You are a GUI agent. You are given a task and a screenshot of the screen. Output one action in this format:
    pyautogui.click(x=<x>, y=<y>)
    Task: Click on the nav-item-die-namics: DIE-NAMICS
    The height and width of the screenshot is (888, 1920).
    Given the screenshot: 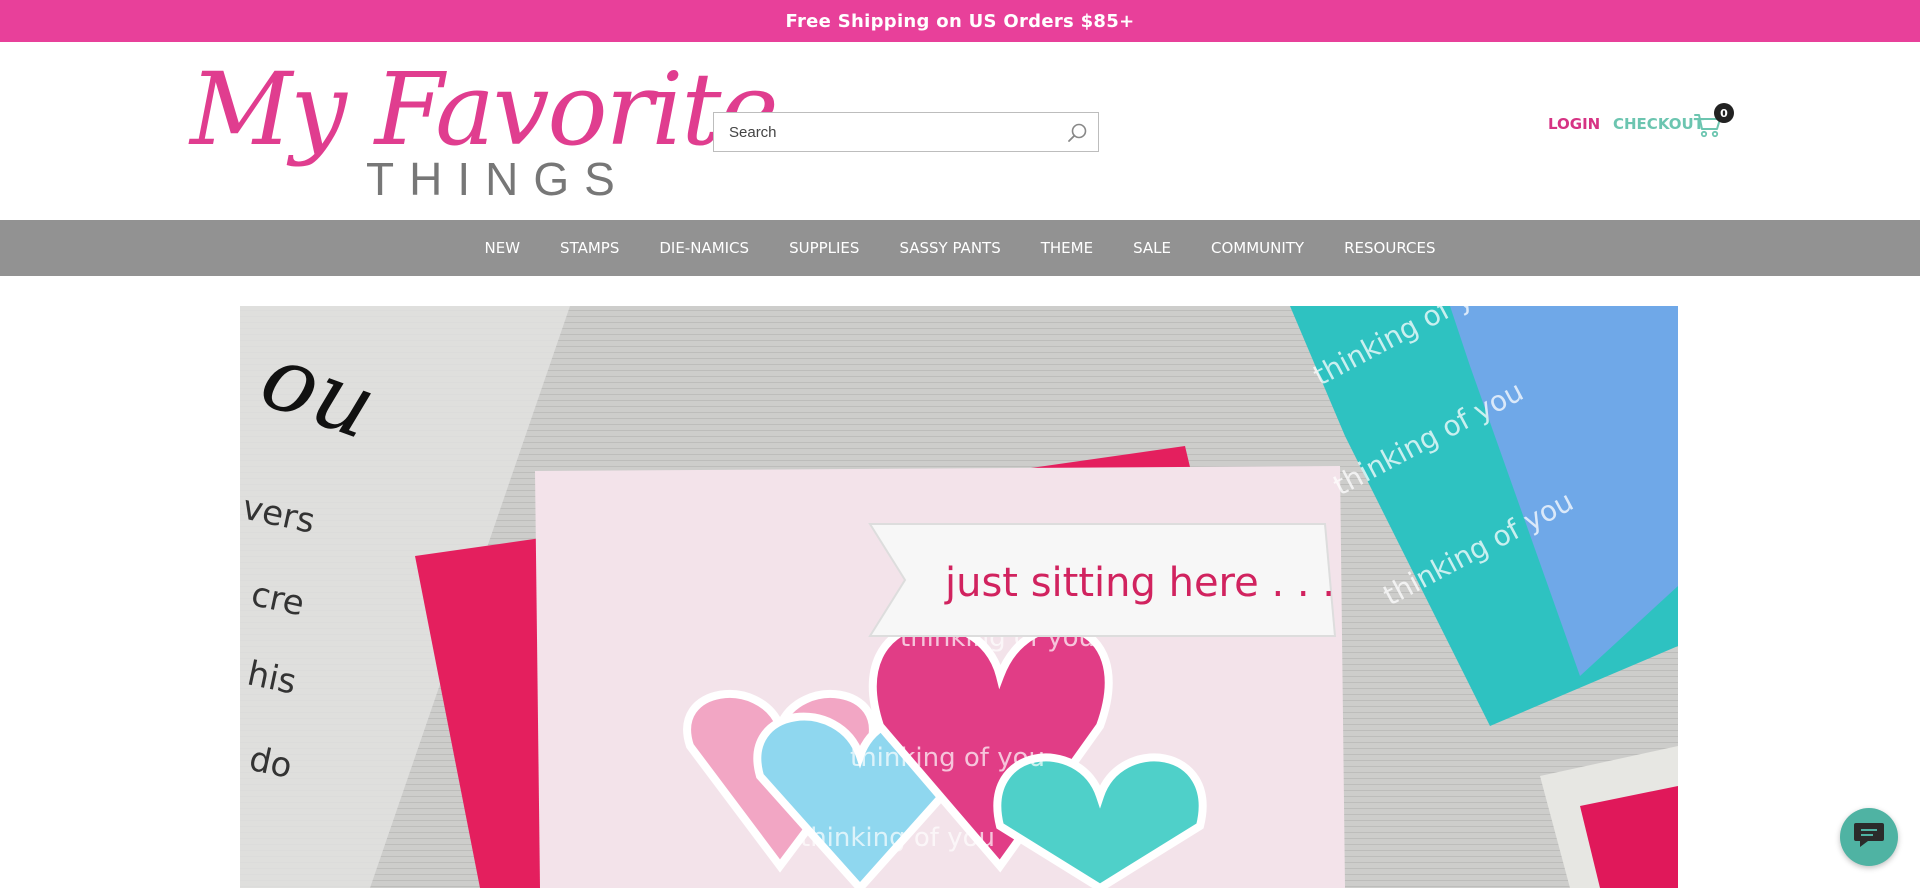 What is the action you would take?
    pyautogui.click(x=704, y=248)
    